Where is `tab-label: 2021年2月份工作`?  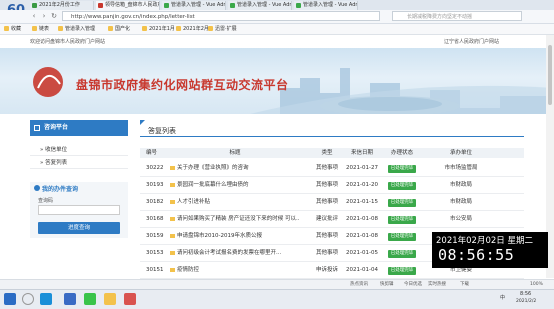 tab-label: 2021年2月份工作 is located at coordinates (59, 5).